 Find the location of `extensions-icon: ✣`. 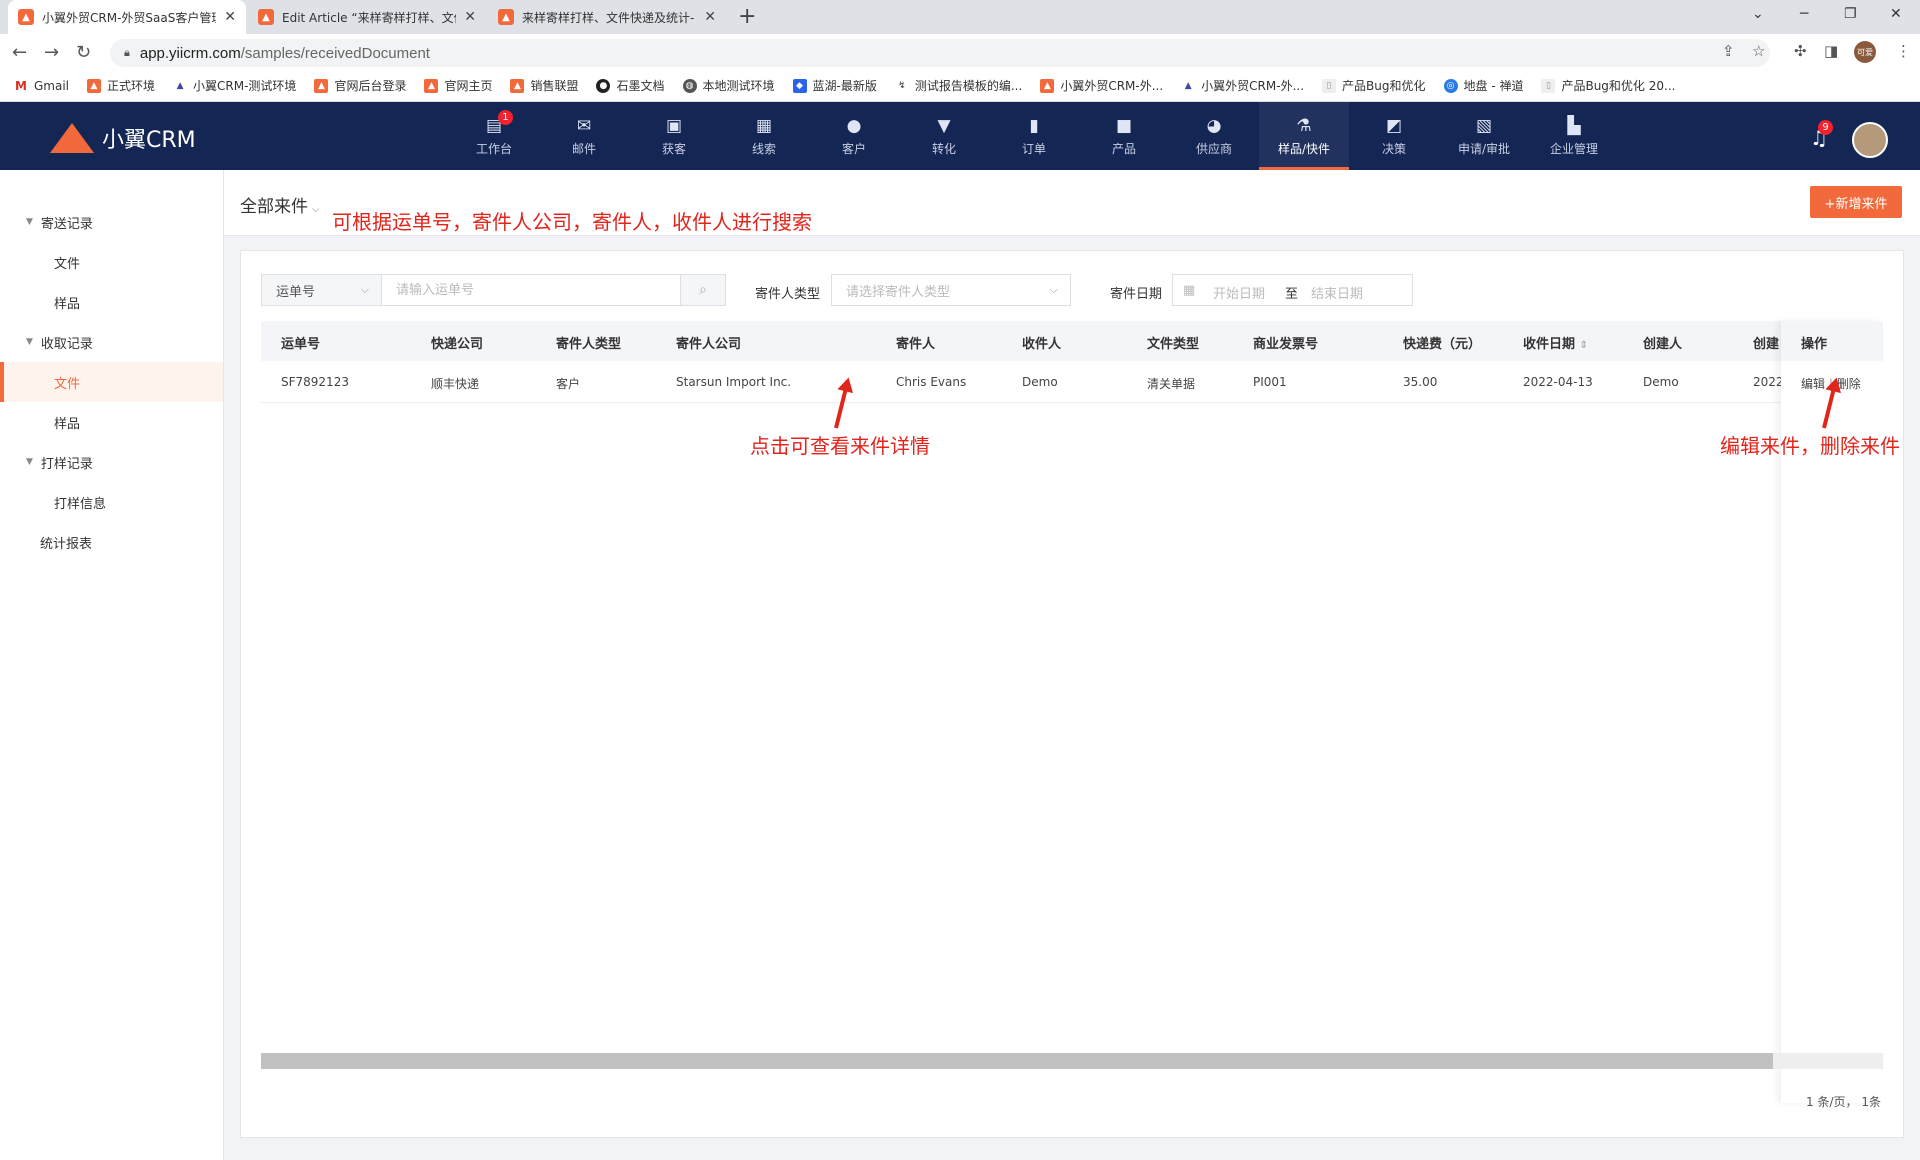

extensions-icon: ✣ is located at coordinates (1800, 51).